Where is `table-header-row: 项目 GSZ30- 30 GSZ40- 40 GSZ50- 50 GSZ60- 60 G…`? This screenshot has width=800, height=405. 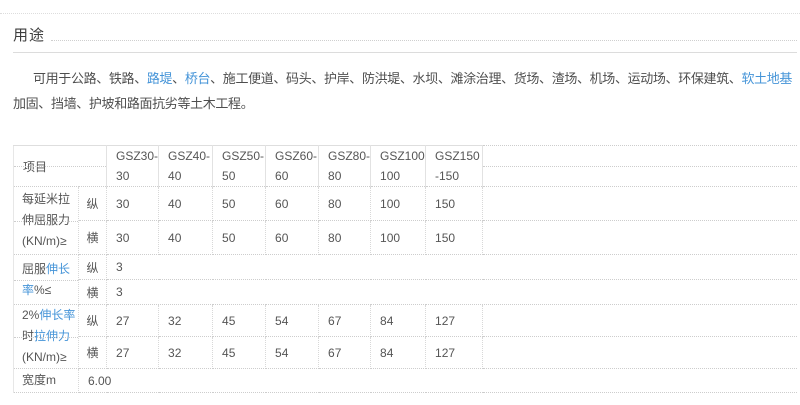 table-header-row: 项目 GSZ30- 30 GSZ40- 40 GSZ50- 50 GSZ60- 60 G… is located at coordinates (405, 166).